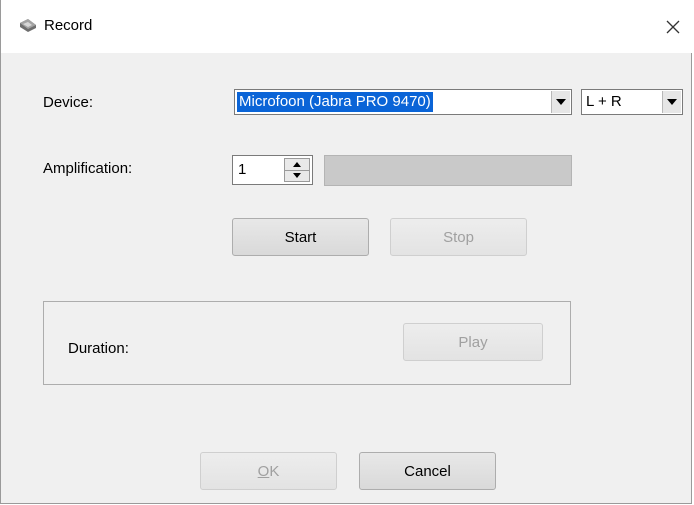  What do you see at coordinates (28, 25) in the screenshot?
I see `microphone-icon` at bounding box center [28, 25].